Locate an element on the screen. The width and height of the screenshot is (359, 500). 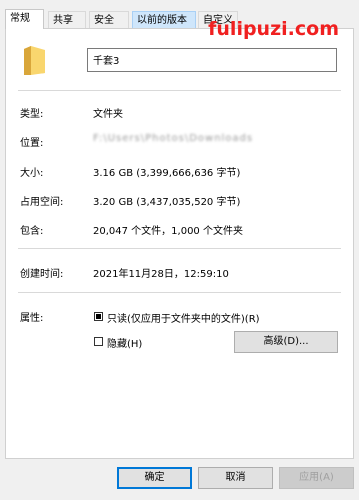
created-value: 2021年11月28日，12:59:10 is located at coordinates (161, 274).